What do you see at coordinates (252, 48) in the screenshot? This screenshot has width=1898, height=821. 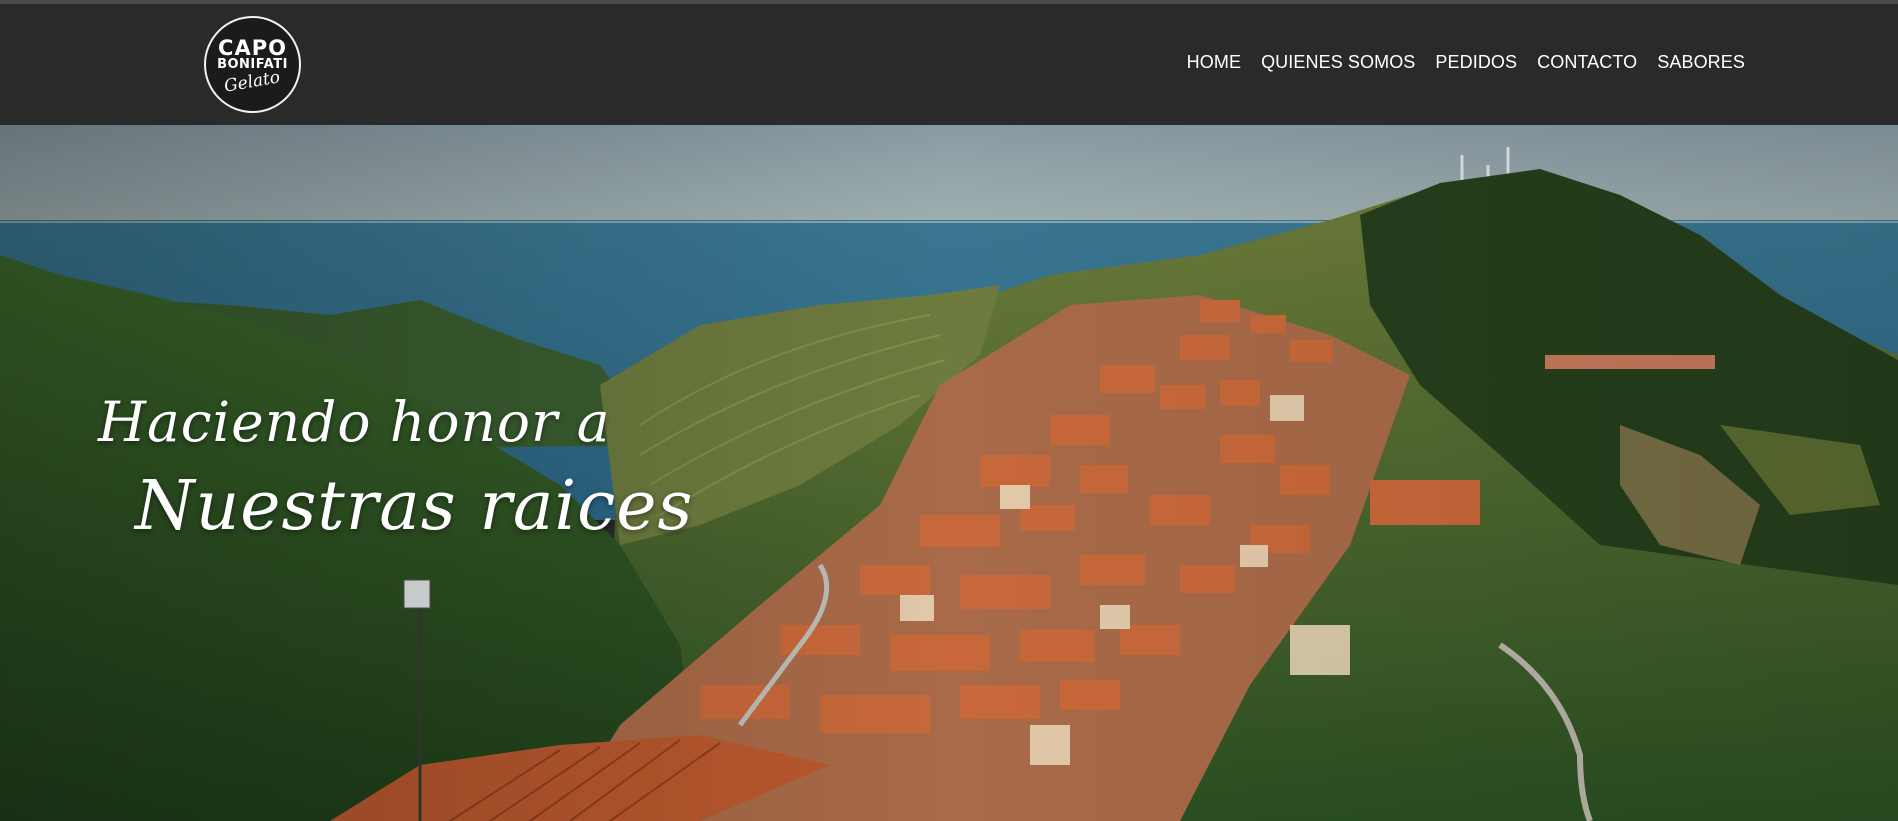 I see `logo-line-1: CAPO` at bounding box center [252, 48].